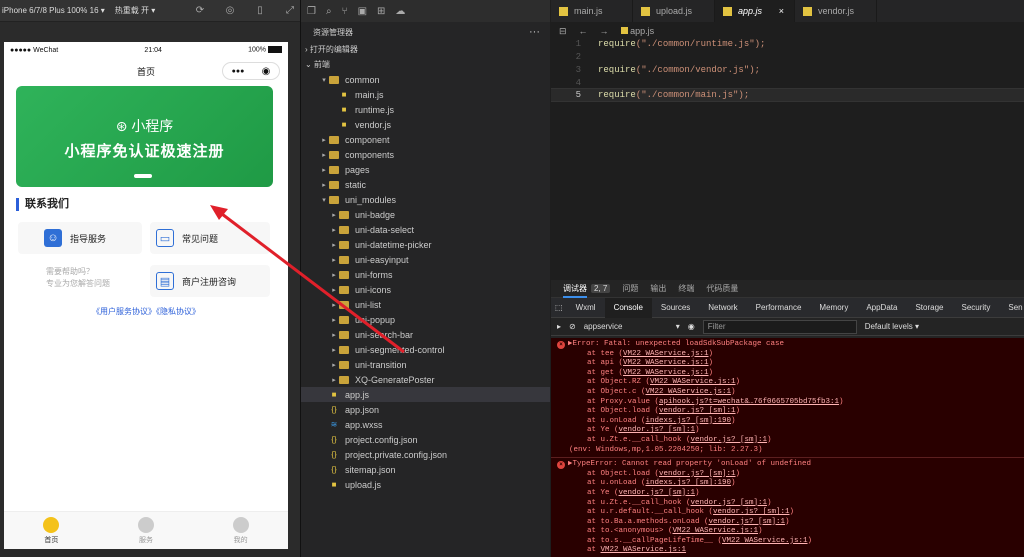 Image resolution: width=1024 pixels, height=557 pixels. I want to click on file-tree-item: ■ vendor.js, so click(425, 124).